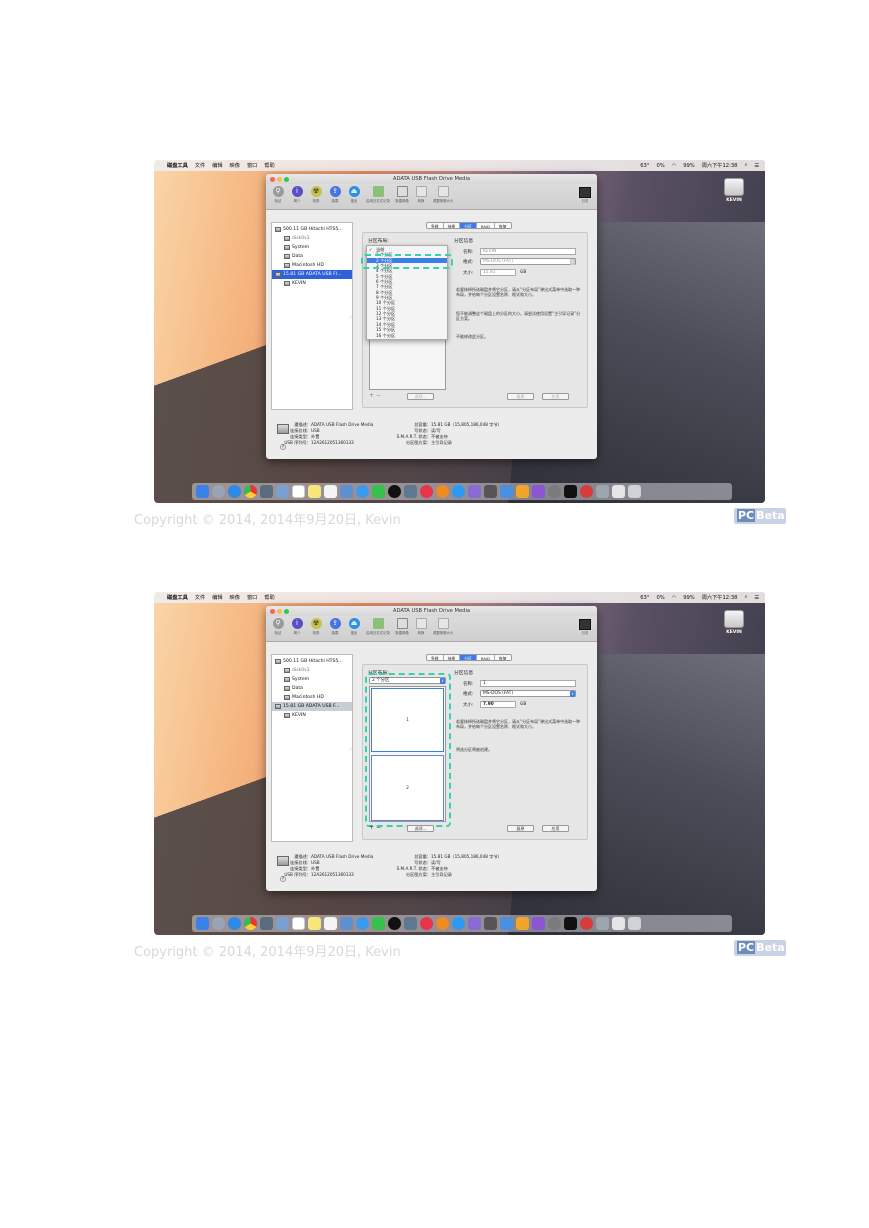 The width and height of the screenshot is (869, 1228). I want to click on layout-option-16: 16 个分区, so click(407, 335).